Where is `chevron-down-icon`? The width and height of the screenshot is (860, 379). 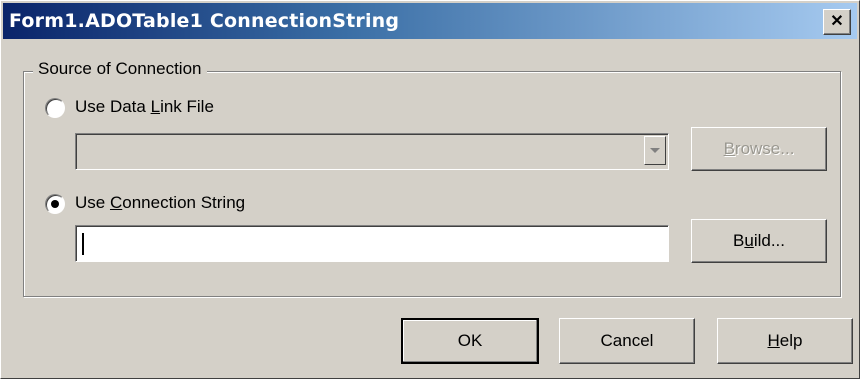
chevron-down-icon is located at coordinates (655, 150).